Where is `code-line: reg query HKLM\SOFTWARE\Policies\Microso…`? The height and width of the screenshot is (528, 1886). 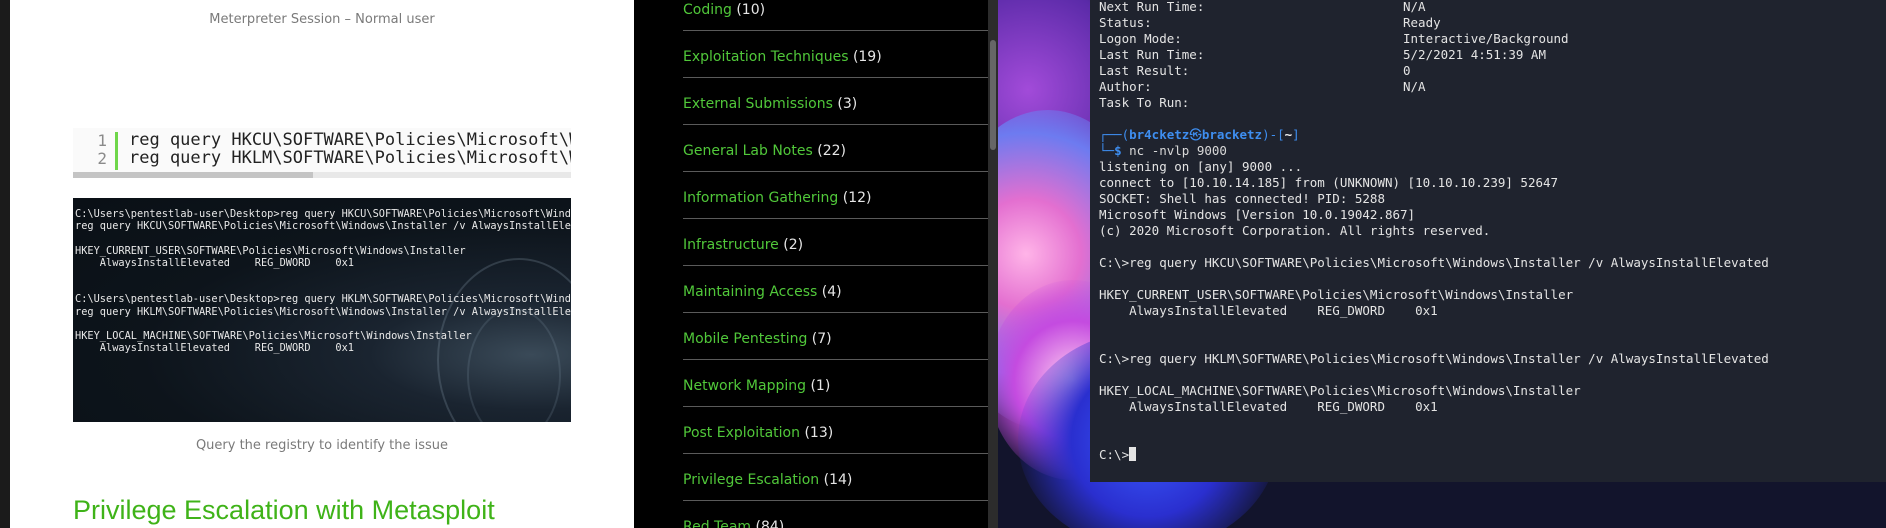
code-line: reg query HKLM\SOFTWARE\Policies\Microso… is located at coordinates (350, 158).